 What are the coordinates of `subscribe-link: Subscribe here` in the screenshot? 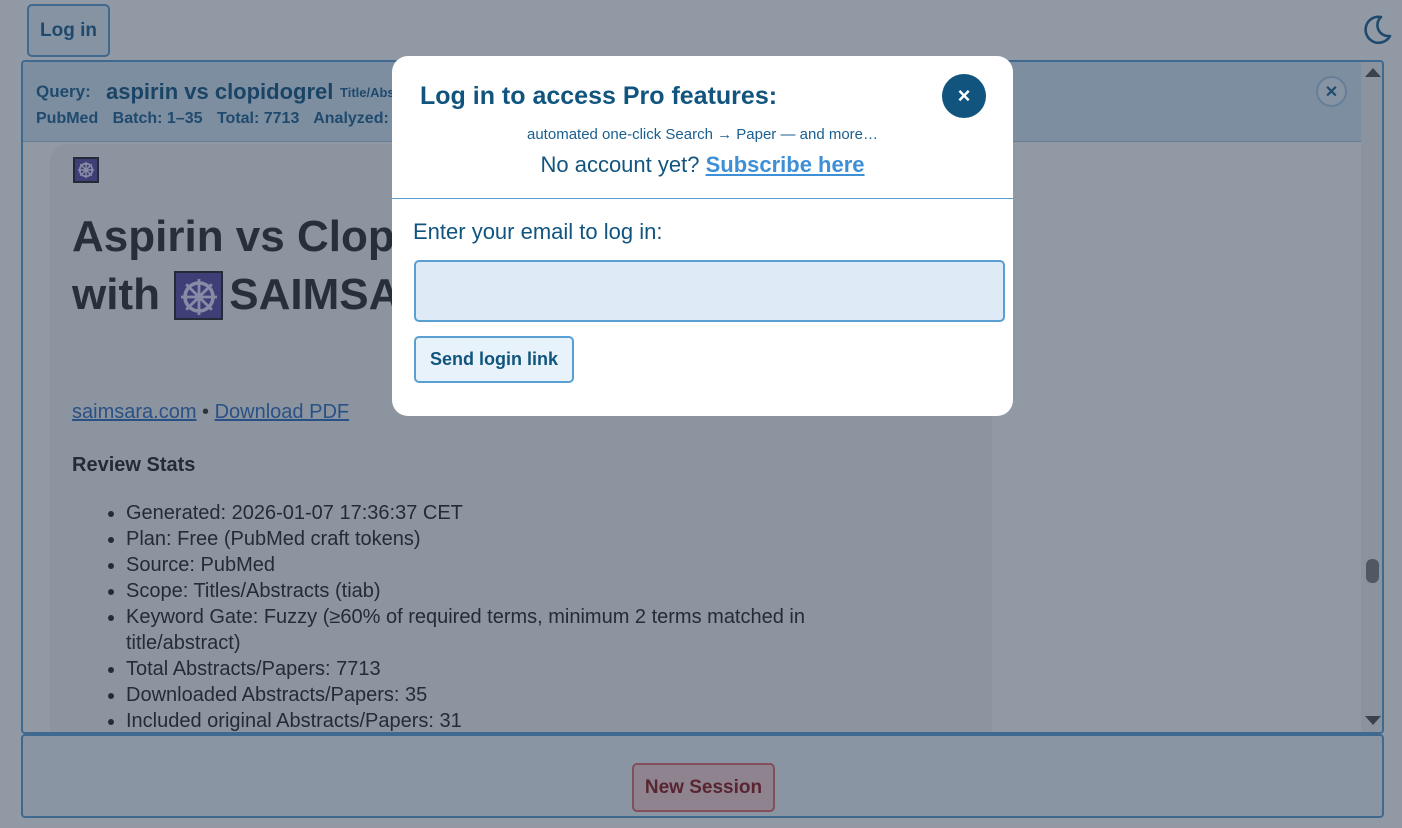 It's located at (785, 164).